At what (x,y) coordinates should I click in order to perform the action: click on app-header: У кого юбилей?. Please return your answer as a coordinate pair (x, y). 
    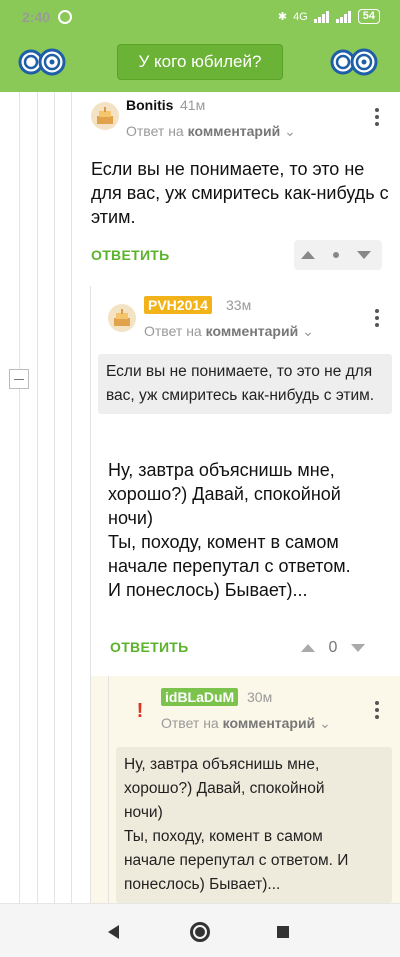
    Looking at the image, I should click on (200, 63).